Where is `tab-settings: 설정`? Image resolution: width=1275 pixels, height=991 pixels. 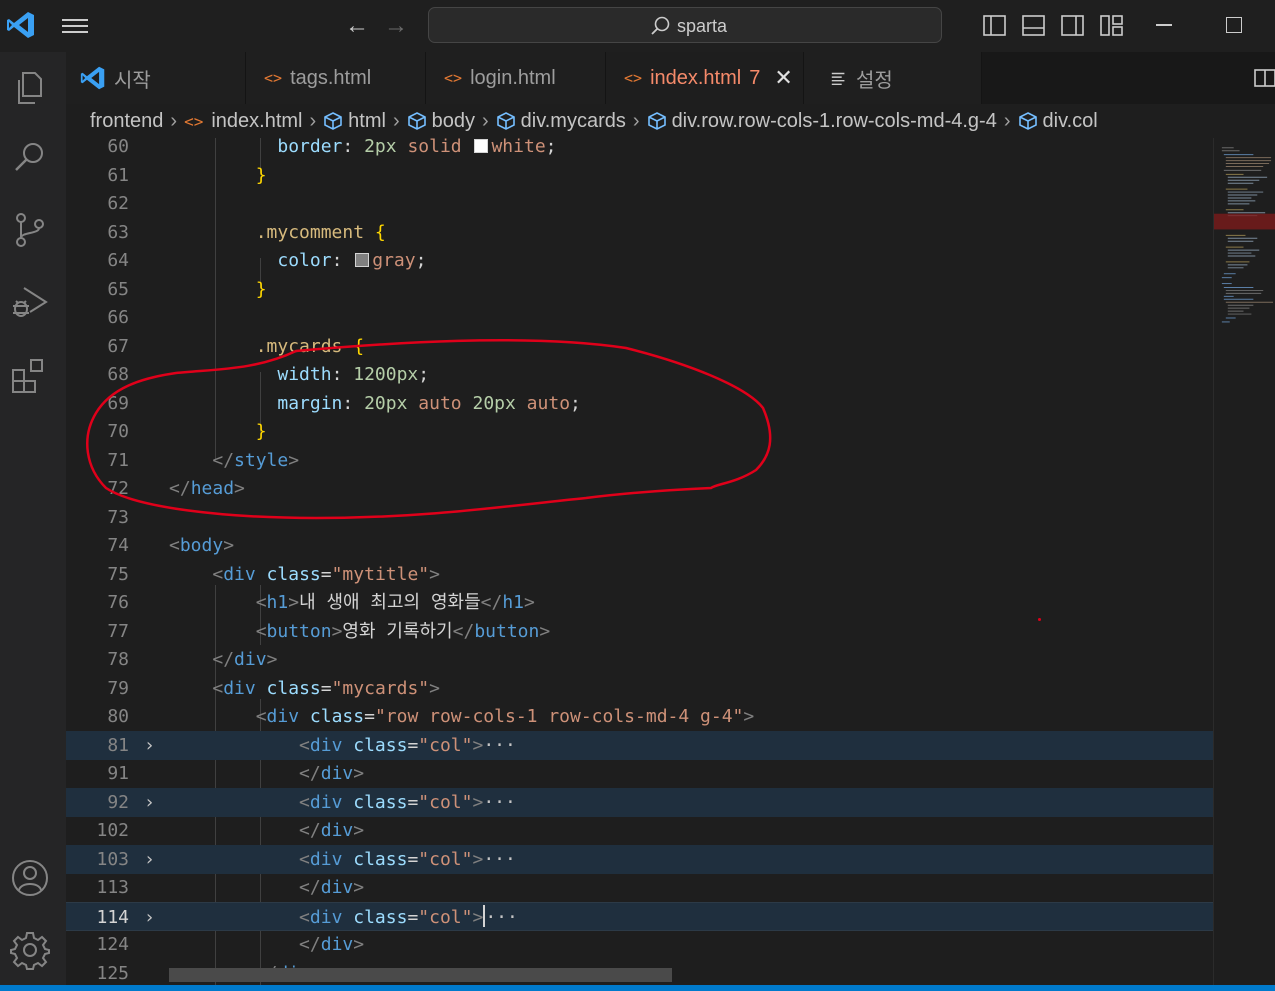
tab-settings: 설정 is located at coordinates (893, 78).